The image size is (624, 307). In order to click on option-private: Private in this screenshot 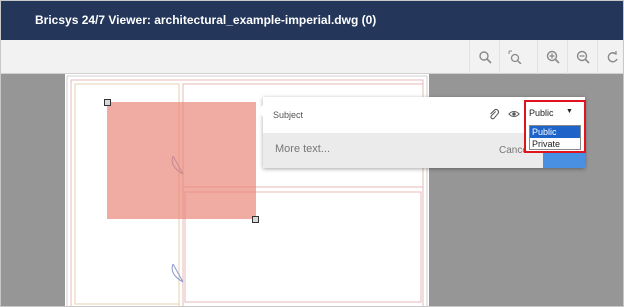, I will do `click(555, 144)`.